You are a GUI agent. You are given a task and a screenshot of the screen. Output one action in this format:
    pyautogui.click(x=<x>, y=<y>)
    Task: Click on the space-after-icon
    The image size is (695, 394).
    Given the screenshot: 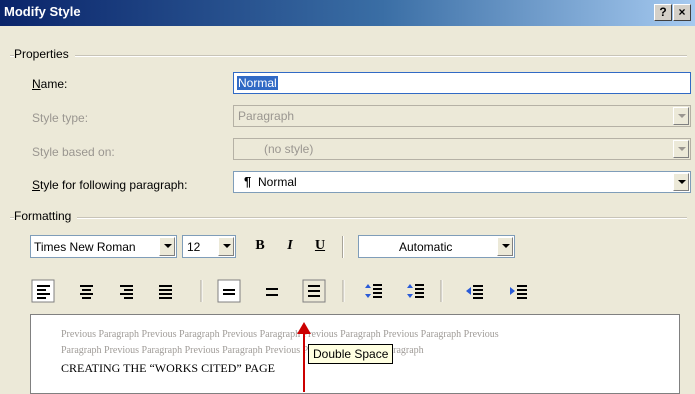 What is the action you would take?
    pyautogui.click(x=415, y=291)
    